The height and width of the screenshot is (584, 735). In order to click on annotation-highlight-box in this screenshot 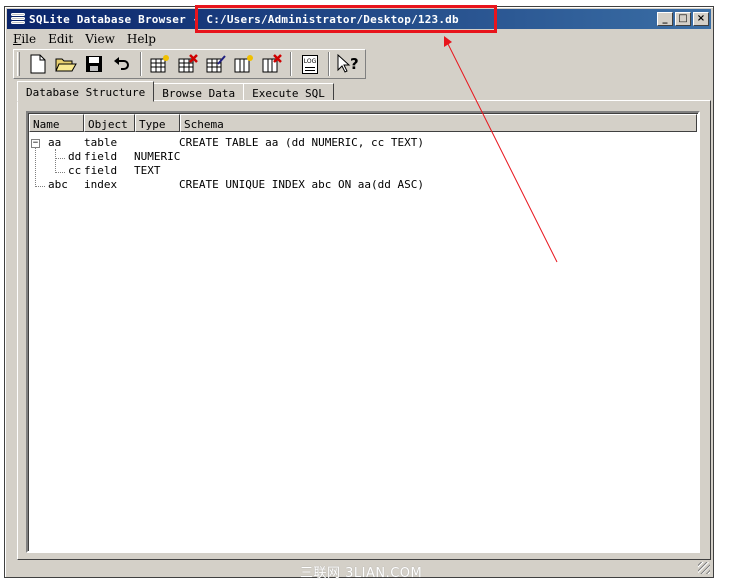, I will do `click(346, 19)`.